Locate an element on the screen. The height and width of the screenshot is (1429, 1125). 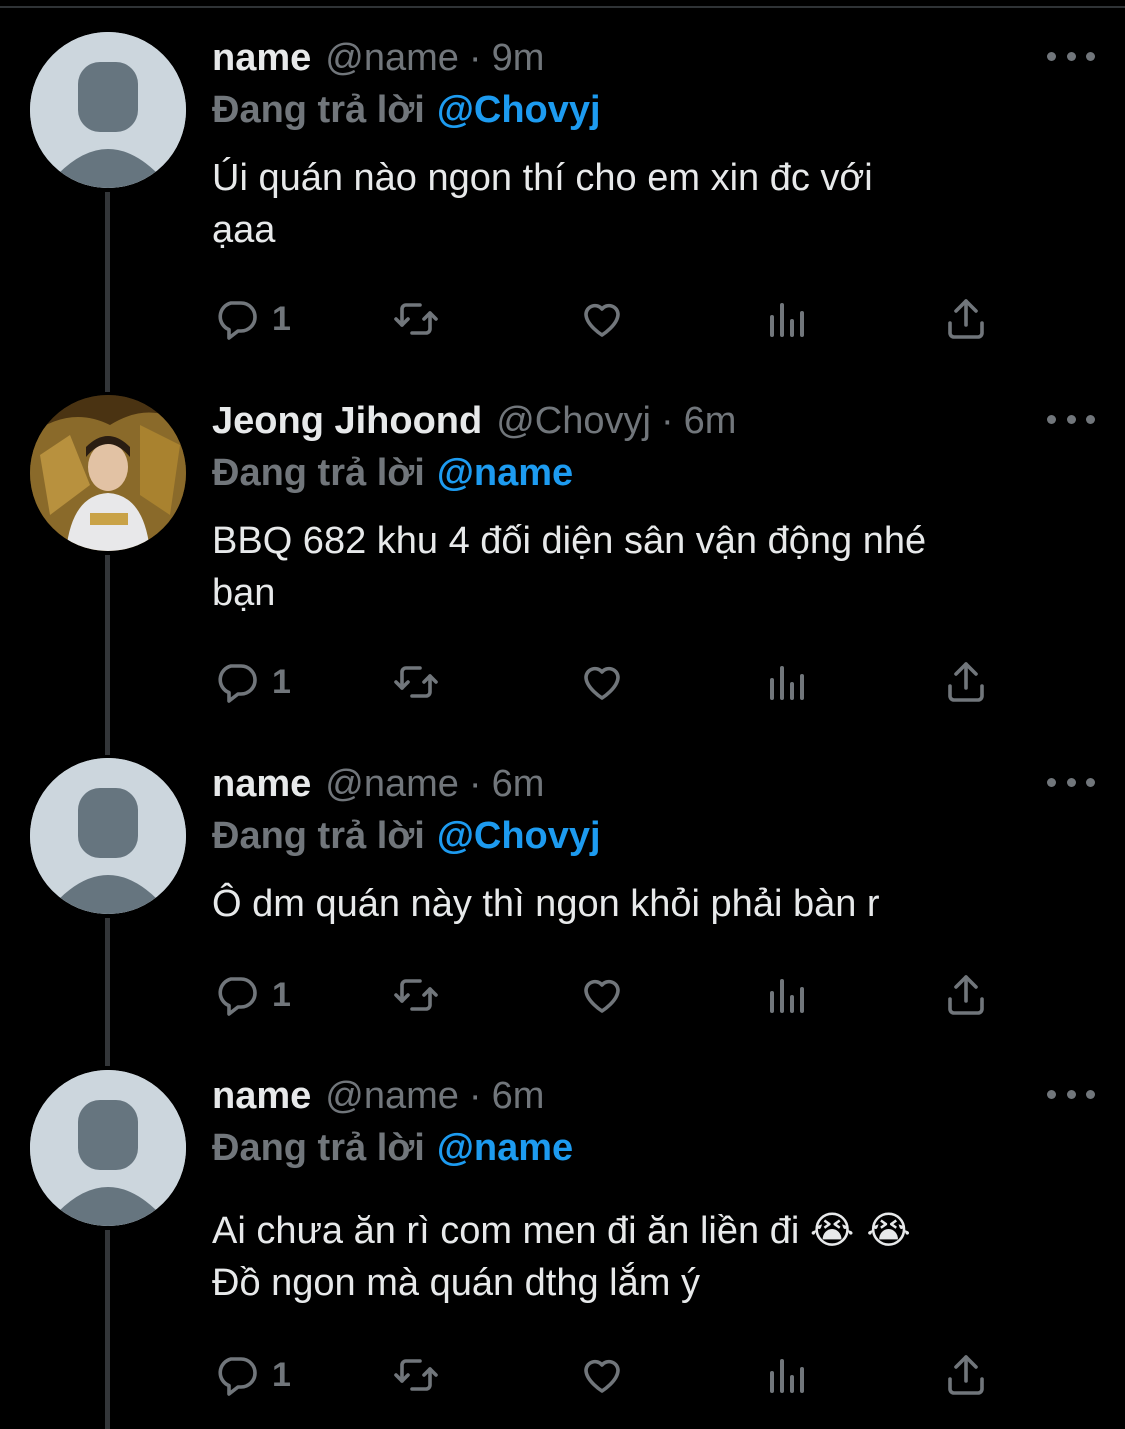
tweet-text-line: Đồ ngon mà quán dthg lắm ý is located at coordinates (456, 1283).